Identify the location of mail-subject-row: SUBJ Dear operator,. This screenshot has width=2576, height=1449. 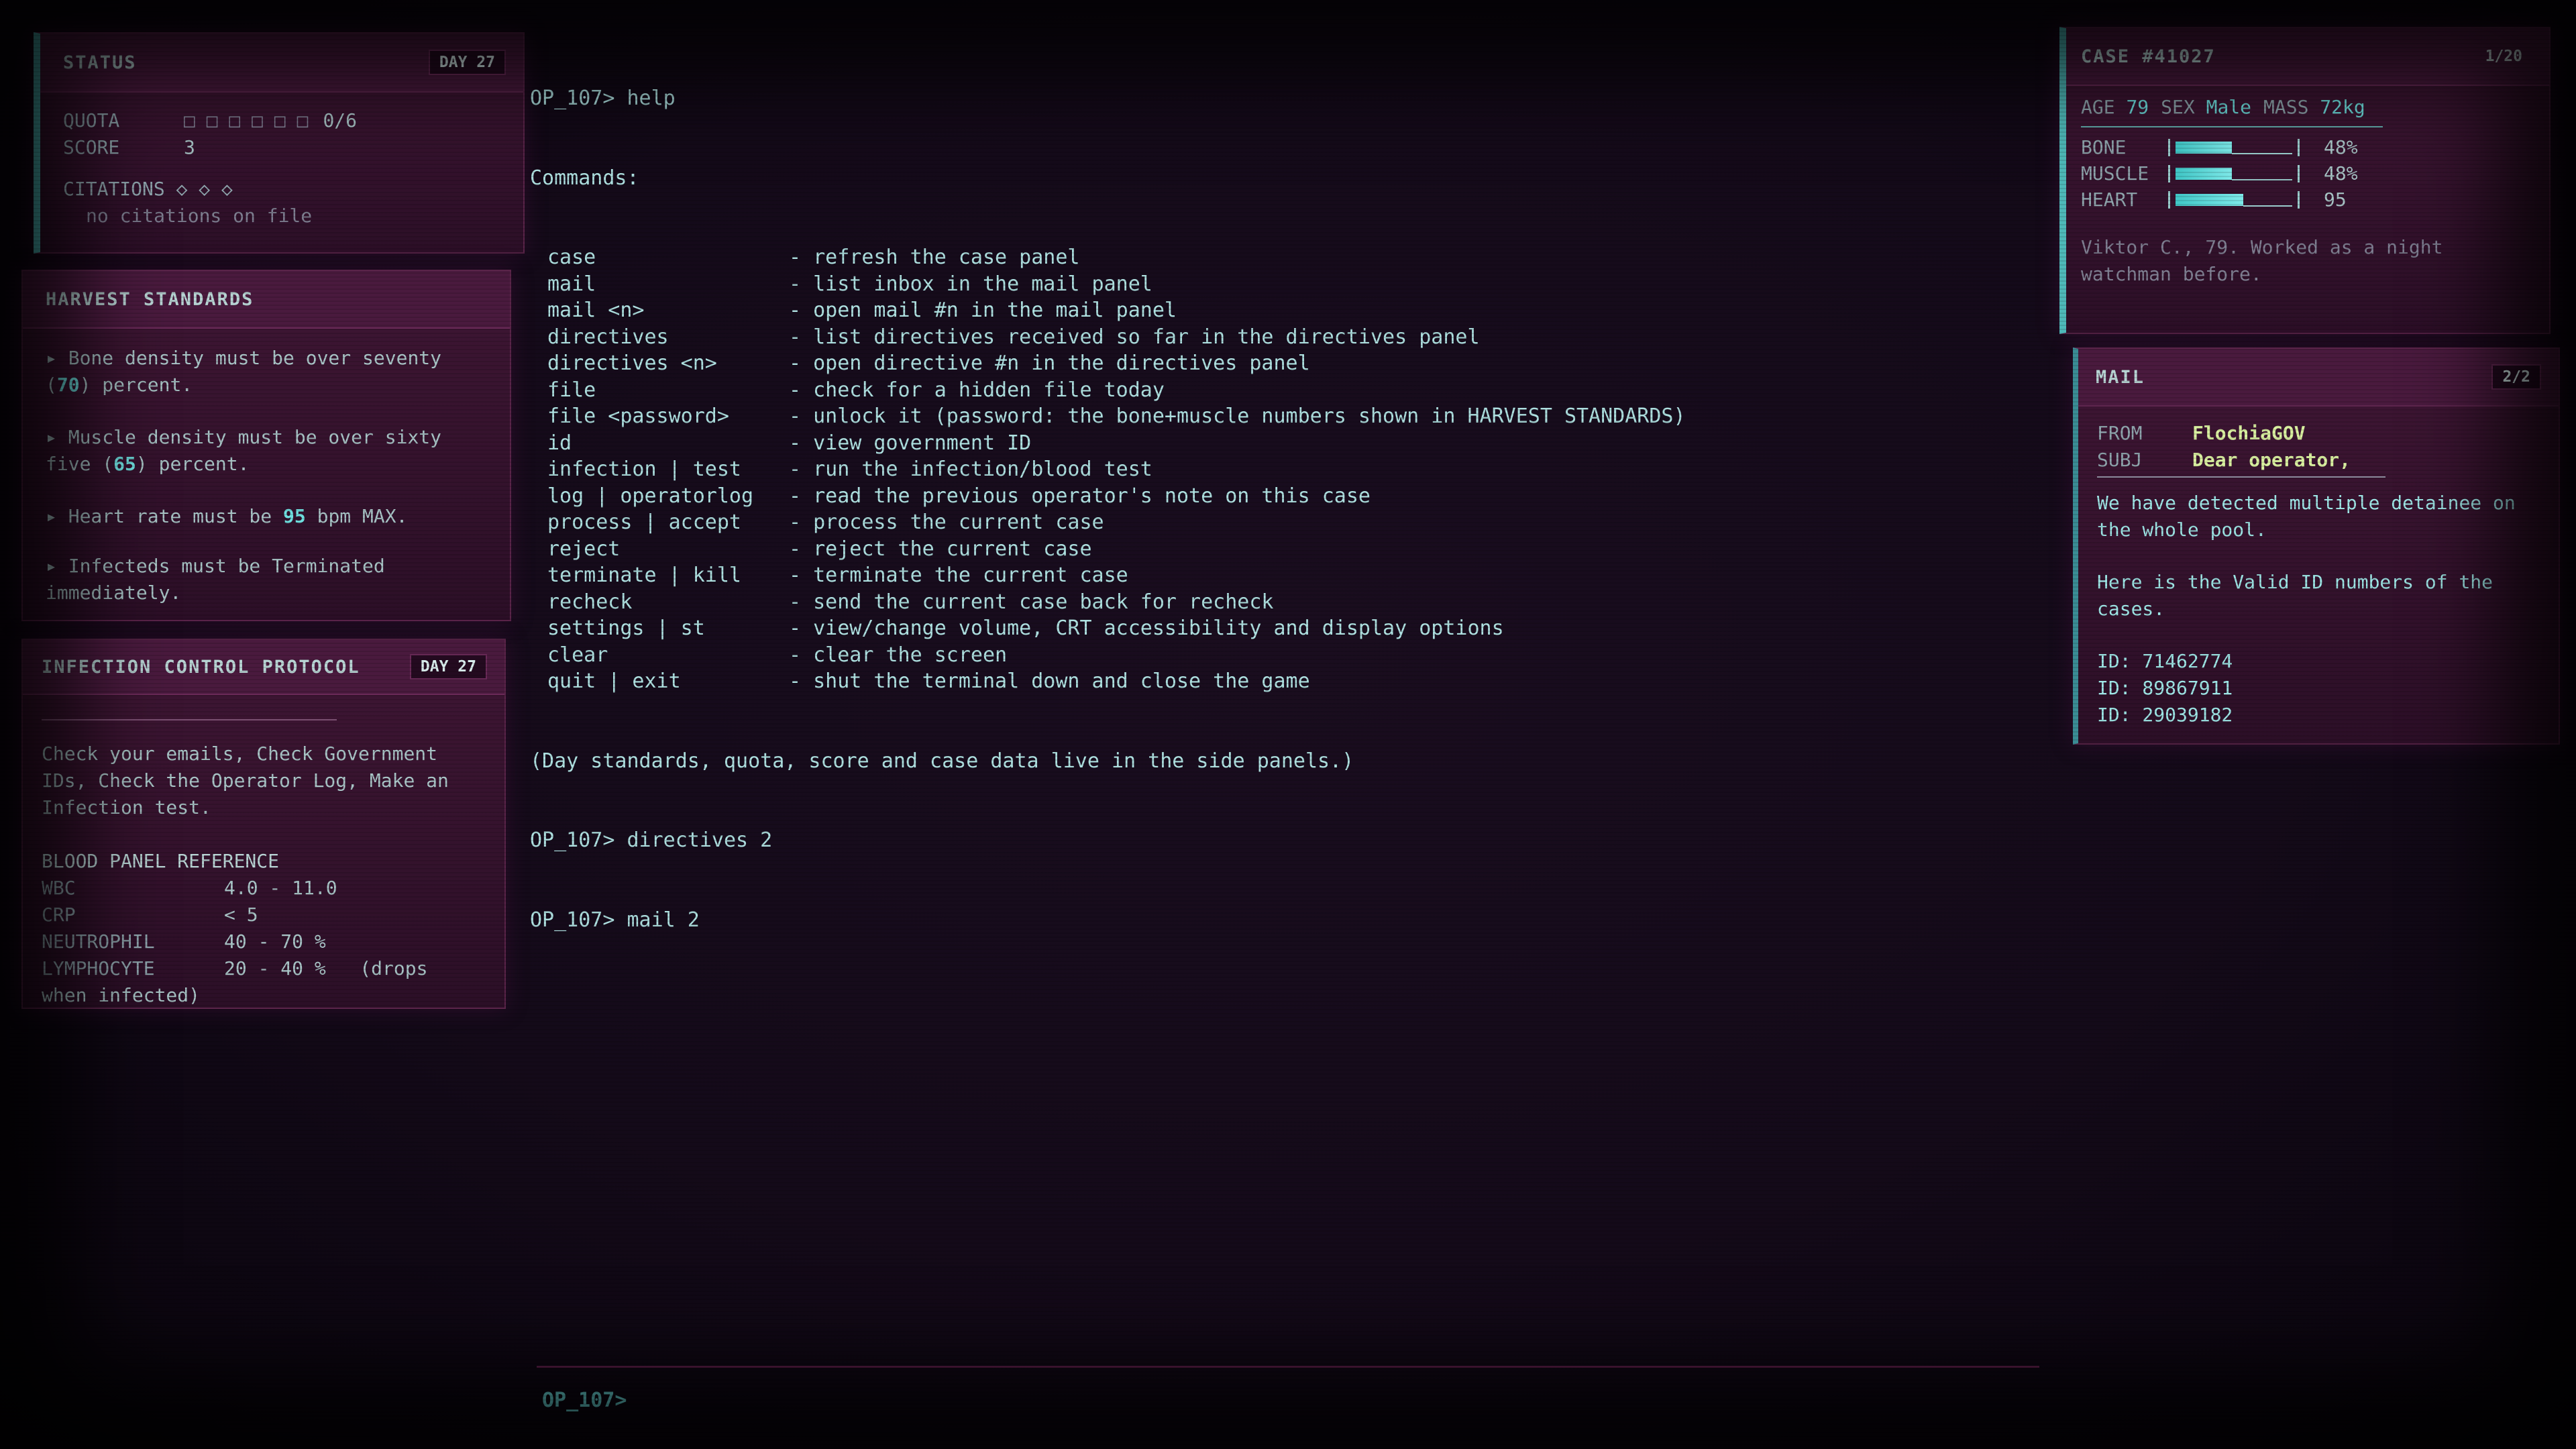
(2318, 460).